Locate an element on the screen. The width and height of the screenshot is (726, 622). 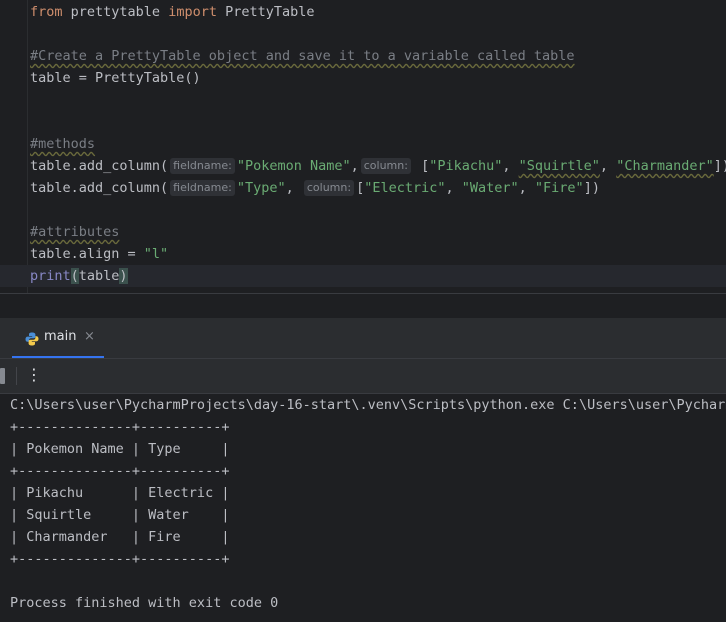
keyword-import: import is located at coordinates (192, 12).